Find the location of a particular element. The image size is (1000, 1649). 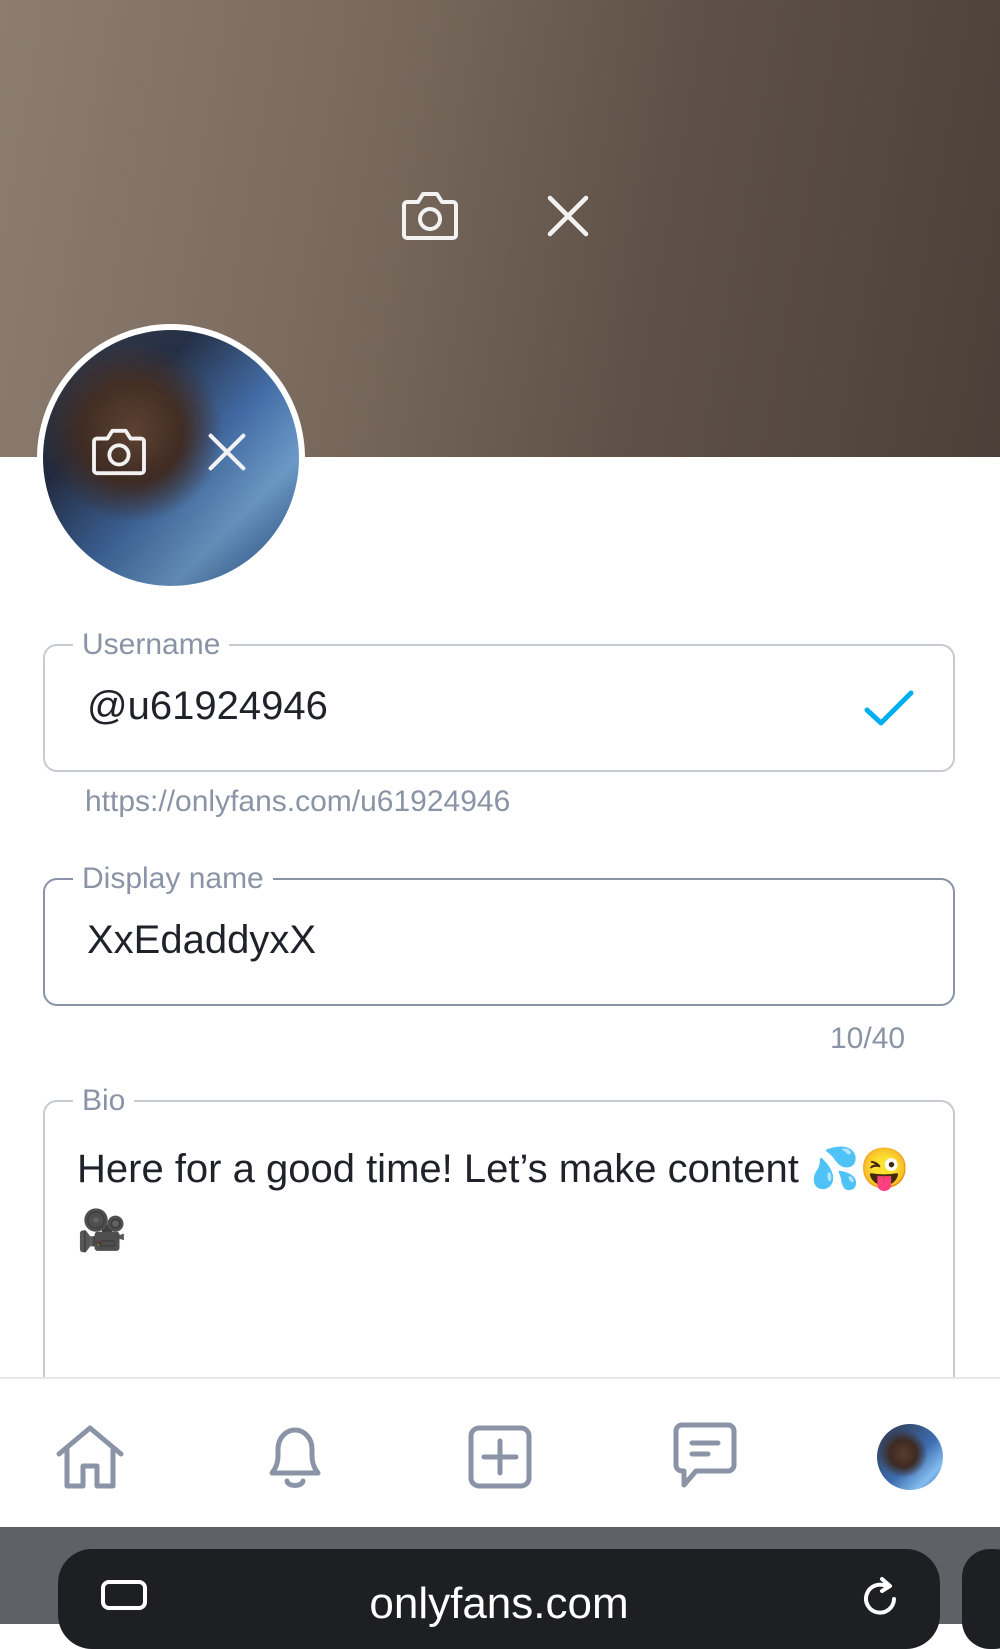

username-url-hint: https://onlyfans.com/u61924946 is located at coordinates (298, 801).